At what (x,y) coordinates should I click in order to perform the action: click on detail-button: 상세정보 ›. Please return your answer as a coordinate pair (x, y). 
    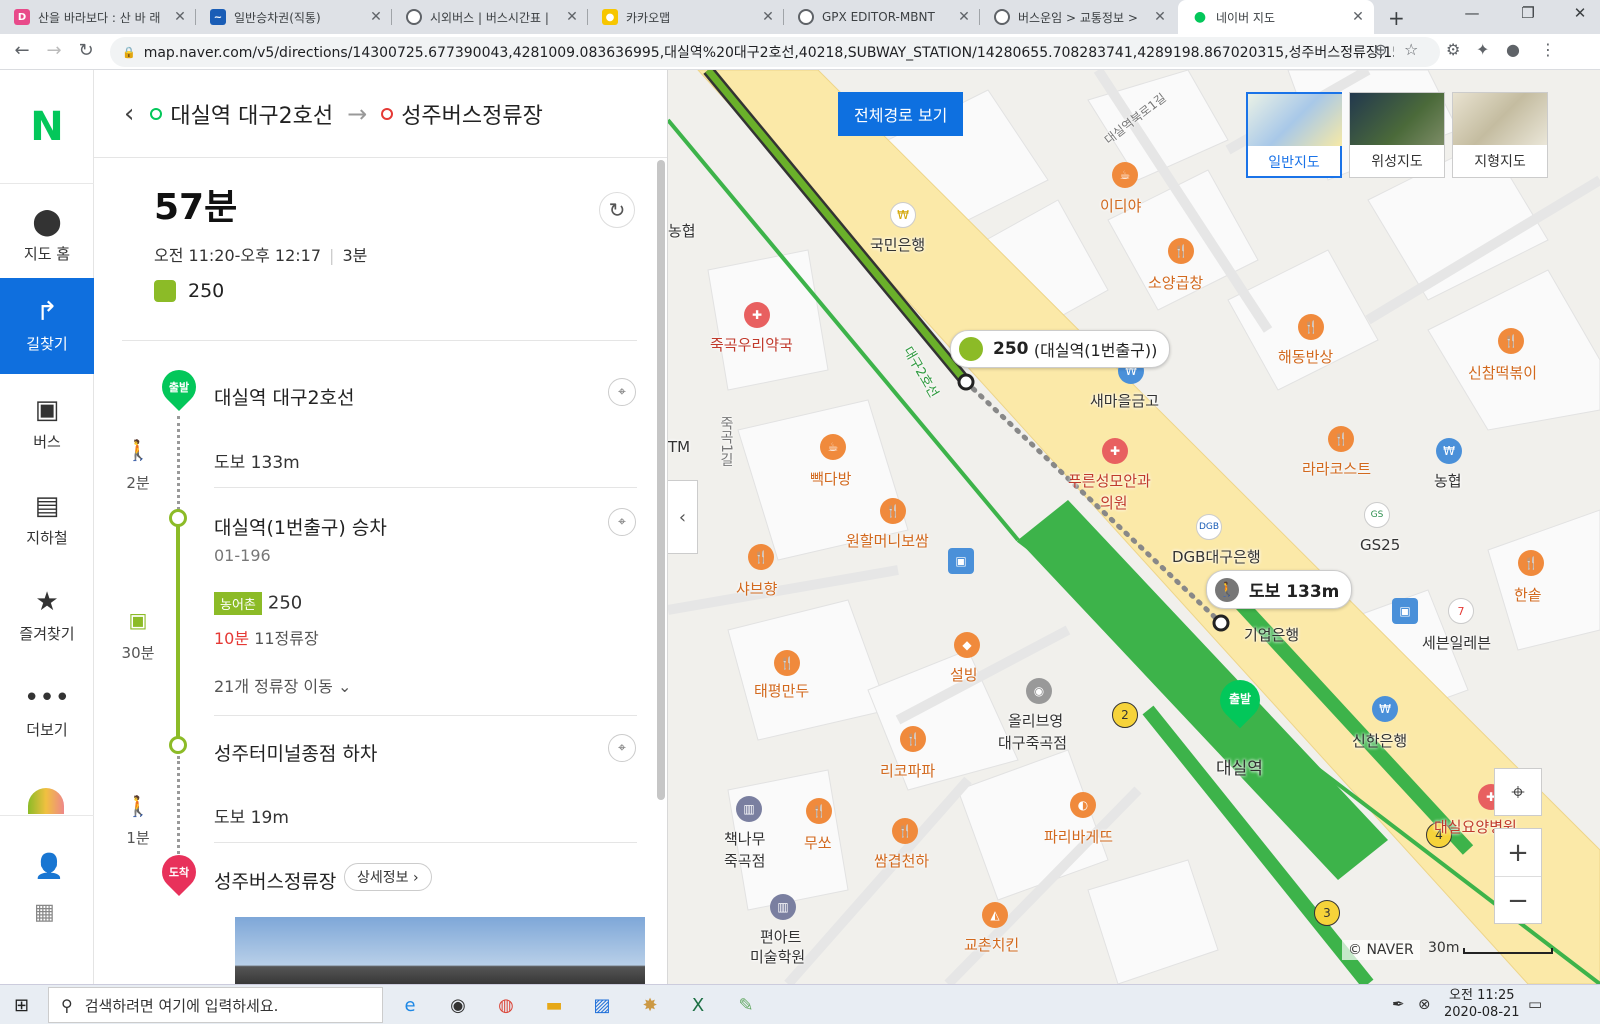
    Looking at the image, I should click on (388, 877).